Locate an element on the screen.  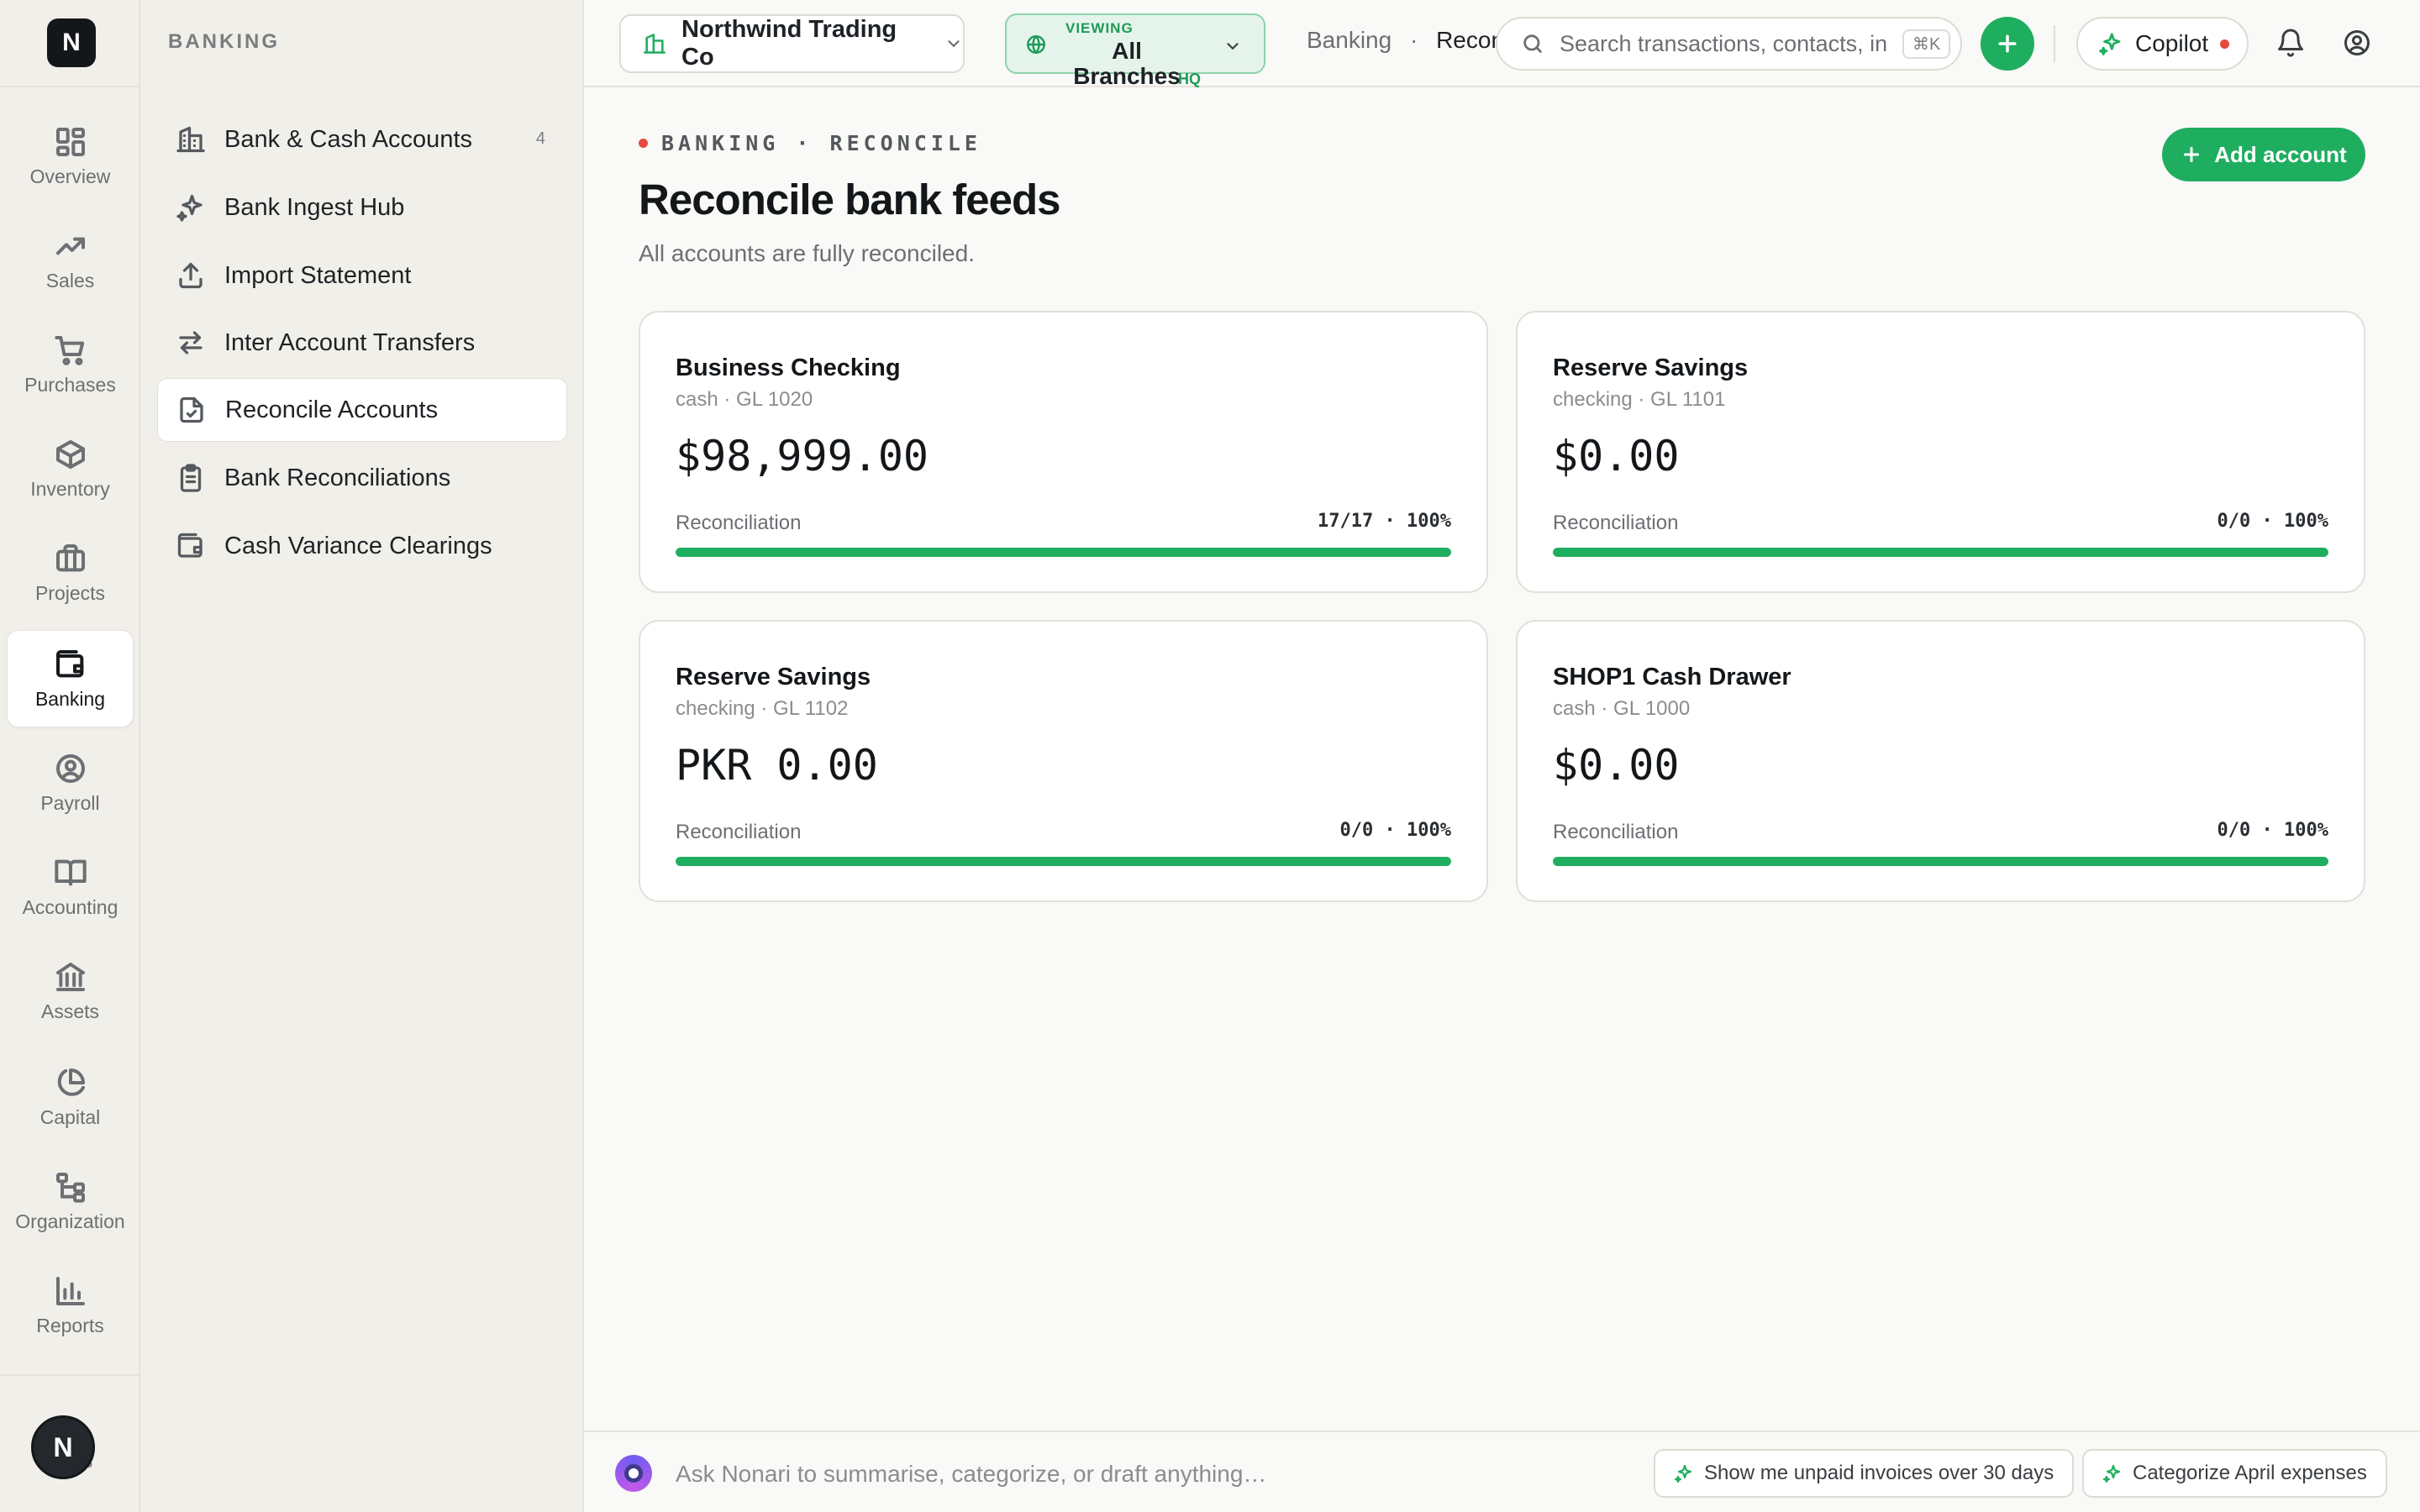
subnav-item-bank-reconciliations: Bank Reconciliations is located at coordinates (362, 478).